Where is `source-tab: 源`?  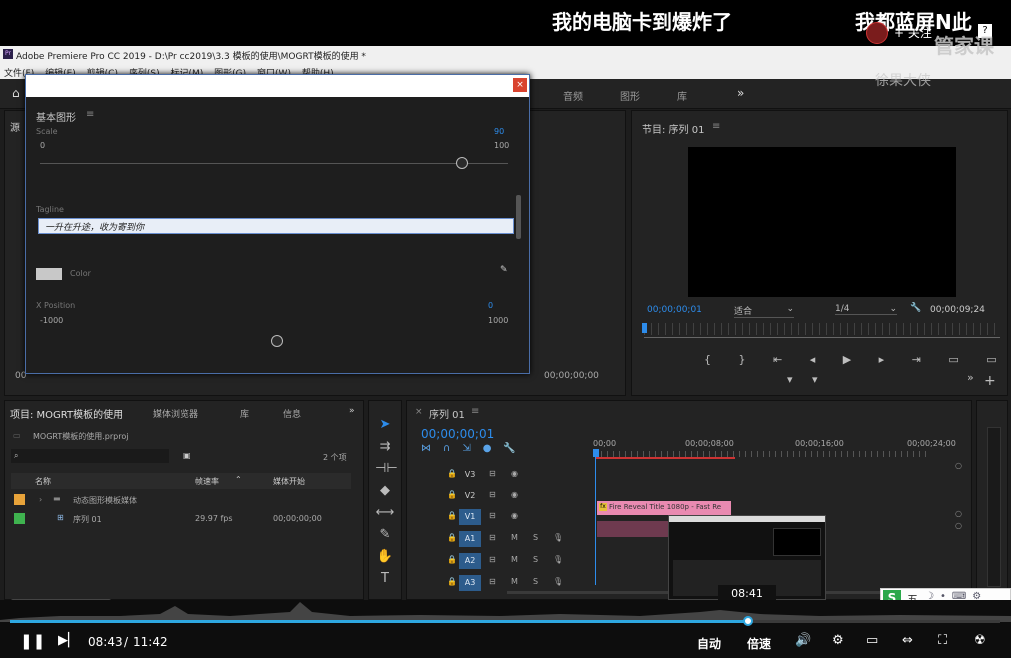 source-tab: 源 is located at coordinates (15, 126).